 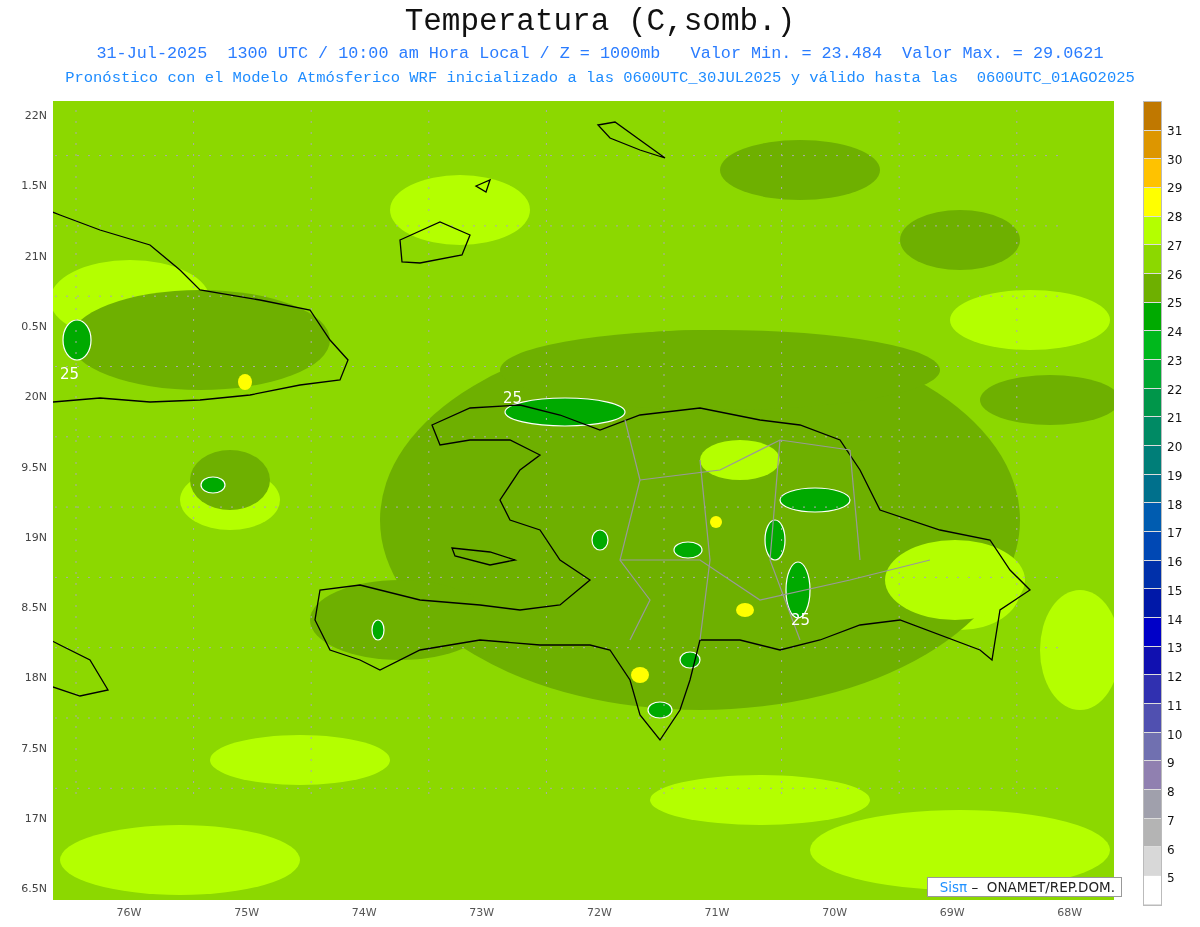 I want to click on latitude-label: 0.5N, so click(x=34, y=326).